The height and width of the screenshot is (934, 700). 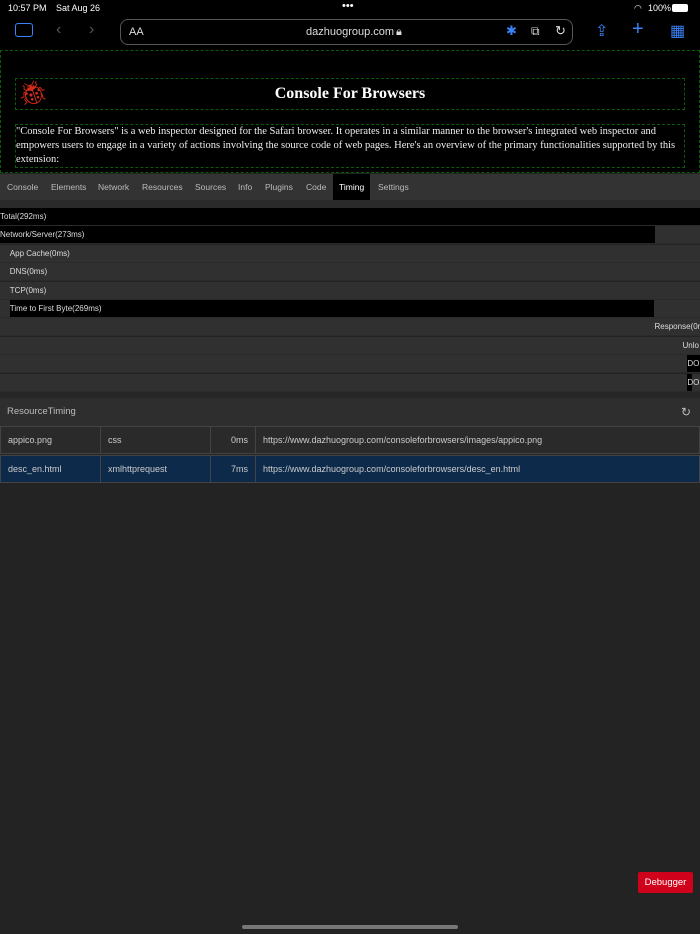 What do you see at coordinates (51, 469) in the screenshot?
I see `resource-name: desc_en.html` at bounding box center [51, 469].